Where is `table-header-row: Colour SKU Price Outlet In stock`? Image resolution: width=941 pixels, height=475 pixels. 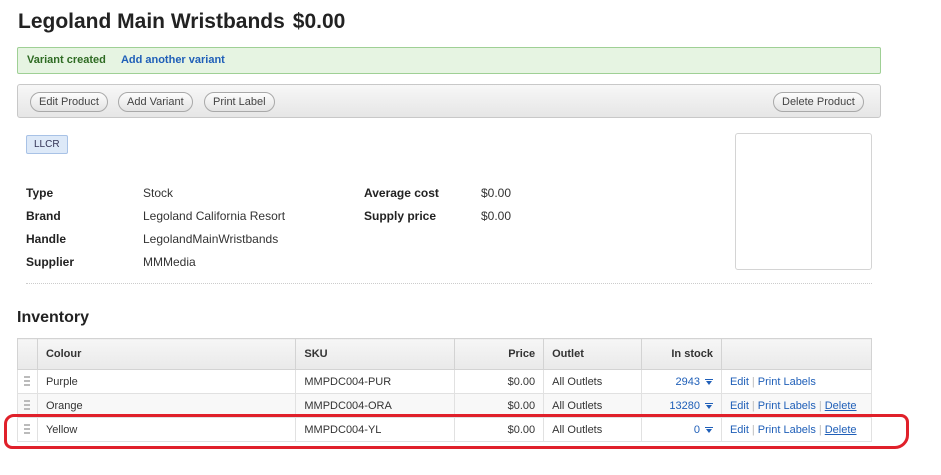 table-header-row: Colour SKU Price Outlet In stock is located at coordinates (445, 354).